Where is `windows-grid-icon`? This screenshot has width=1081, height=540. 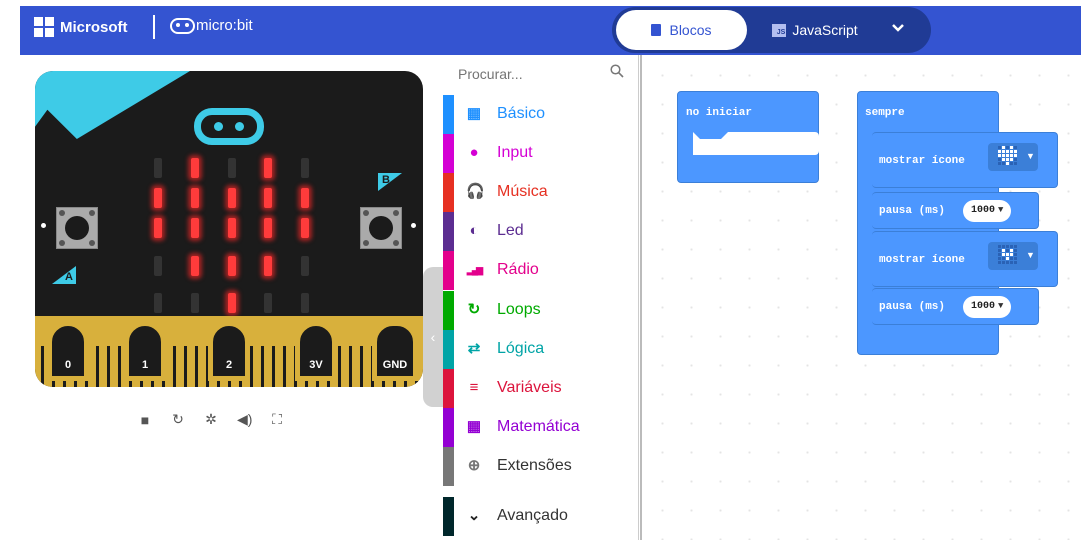 windows-grid-icon is located at coordinates (44, 27).